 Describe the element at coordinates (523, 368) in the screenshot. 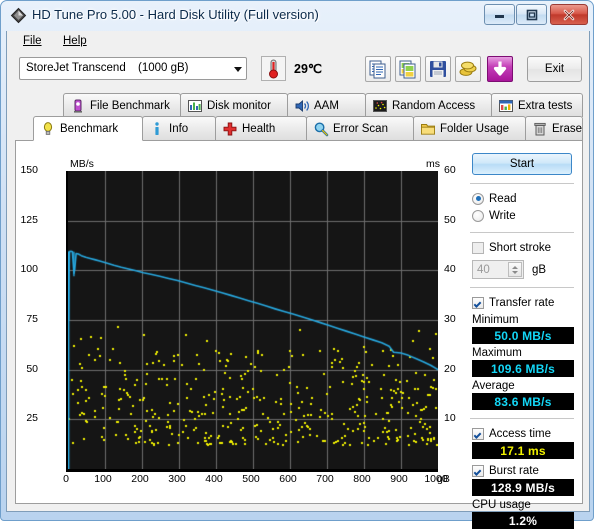

I see `maximum-value: 109.6 MB/s` at that location.